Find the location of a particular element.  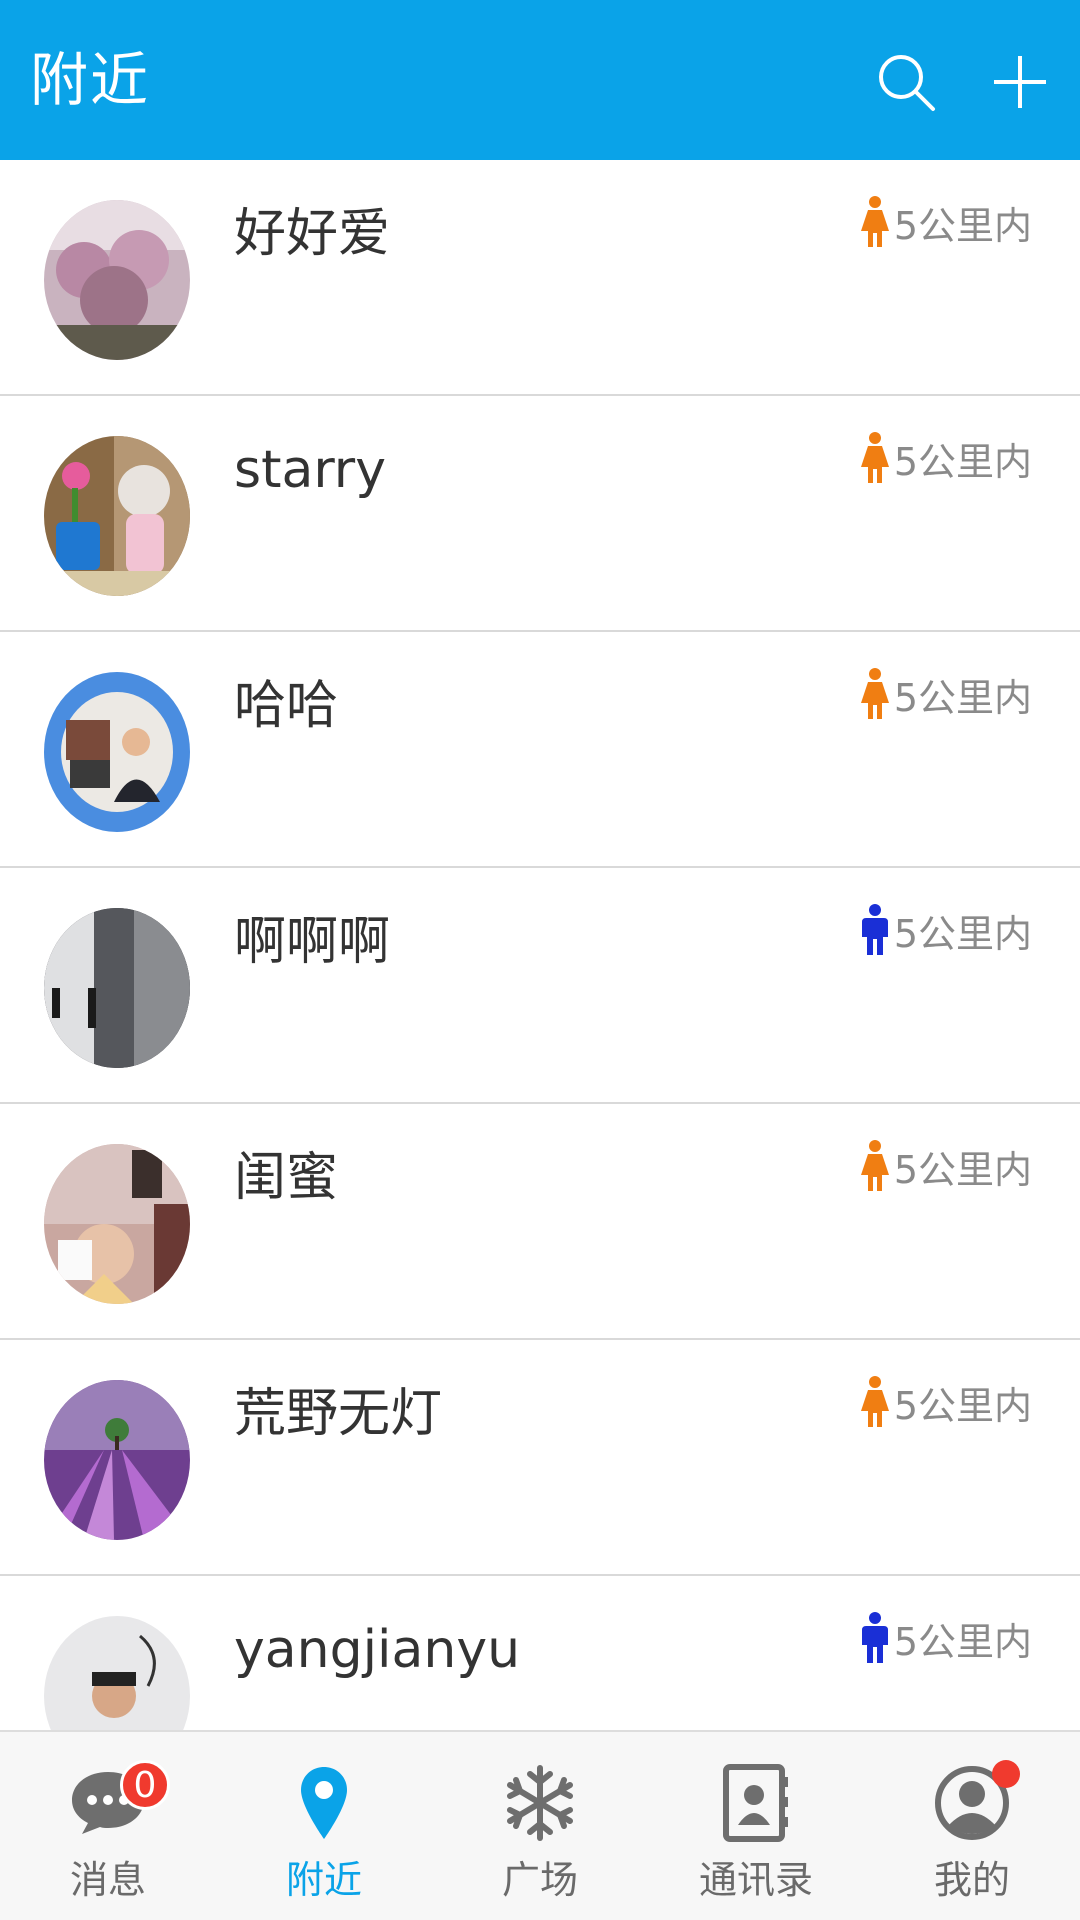

nav-item-square: 广场 is located at coordinates (540, 1826).